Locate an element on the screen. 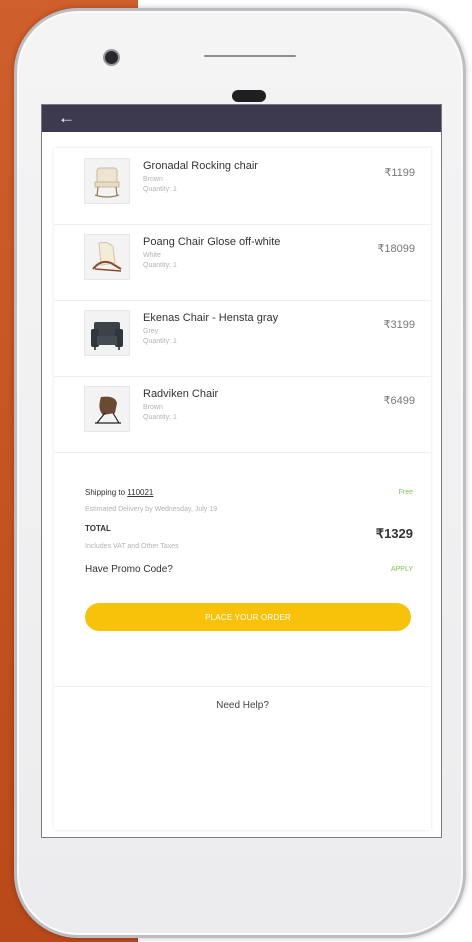 Image resolution: width=472 pixels, height=942 pixels. place-order-button: PLACE YOUR ORDER is located at coordinates (248, 617).